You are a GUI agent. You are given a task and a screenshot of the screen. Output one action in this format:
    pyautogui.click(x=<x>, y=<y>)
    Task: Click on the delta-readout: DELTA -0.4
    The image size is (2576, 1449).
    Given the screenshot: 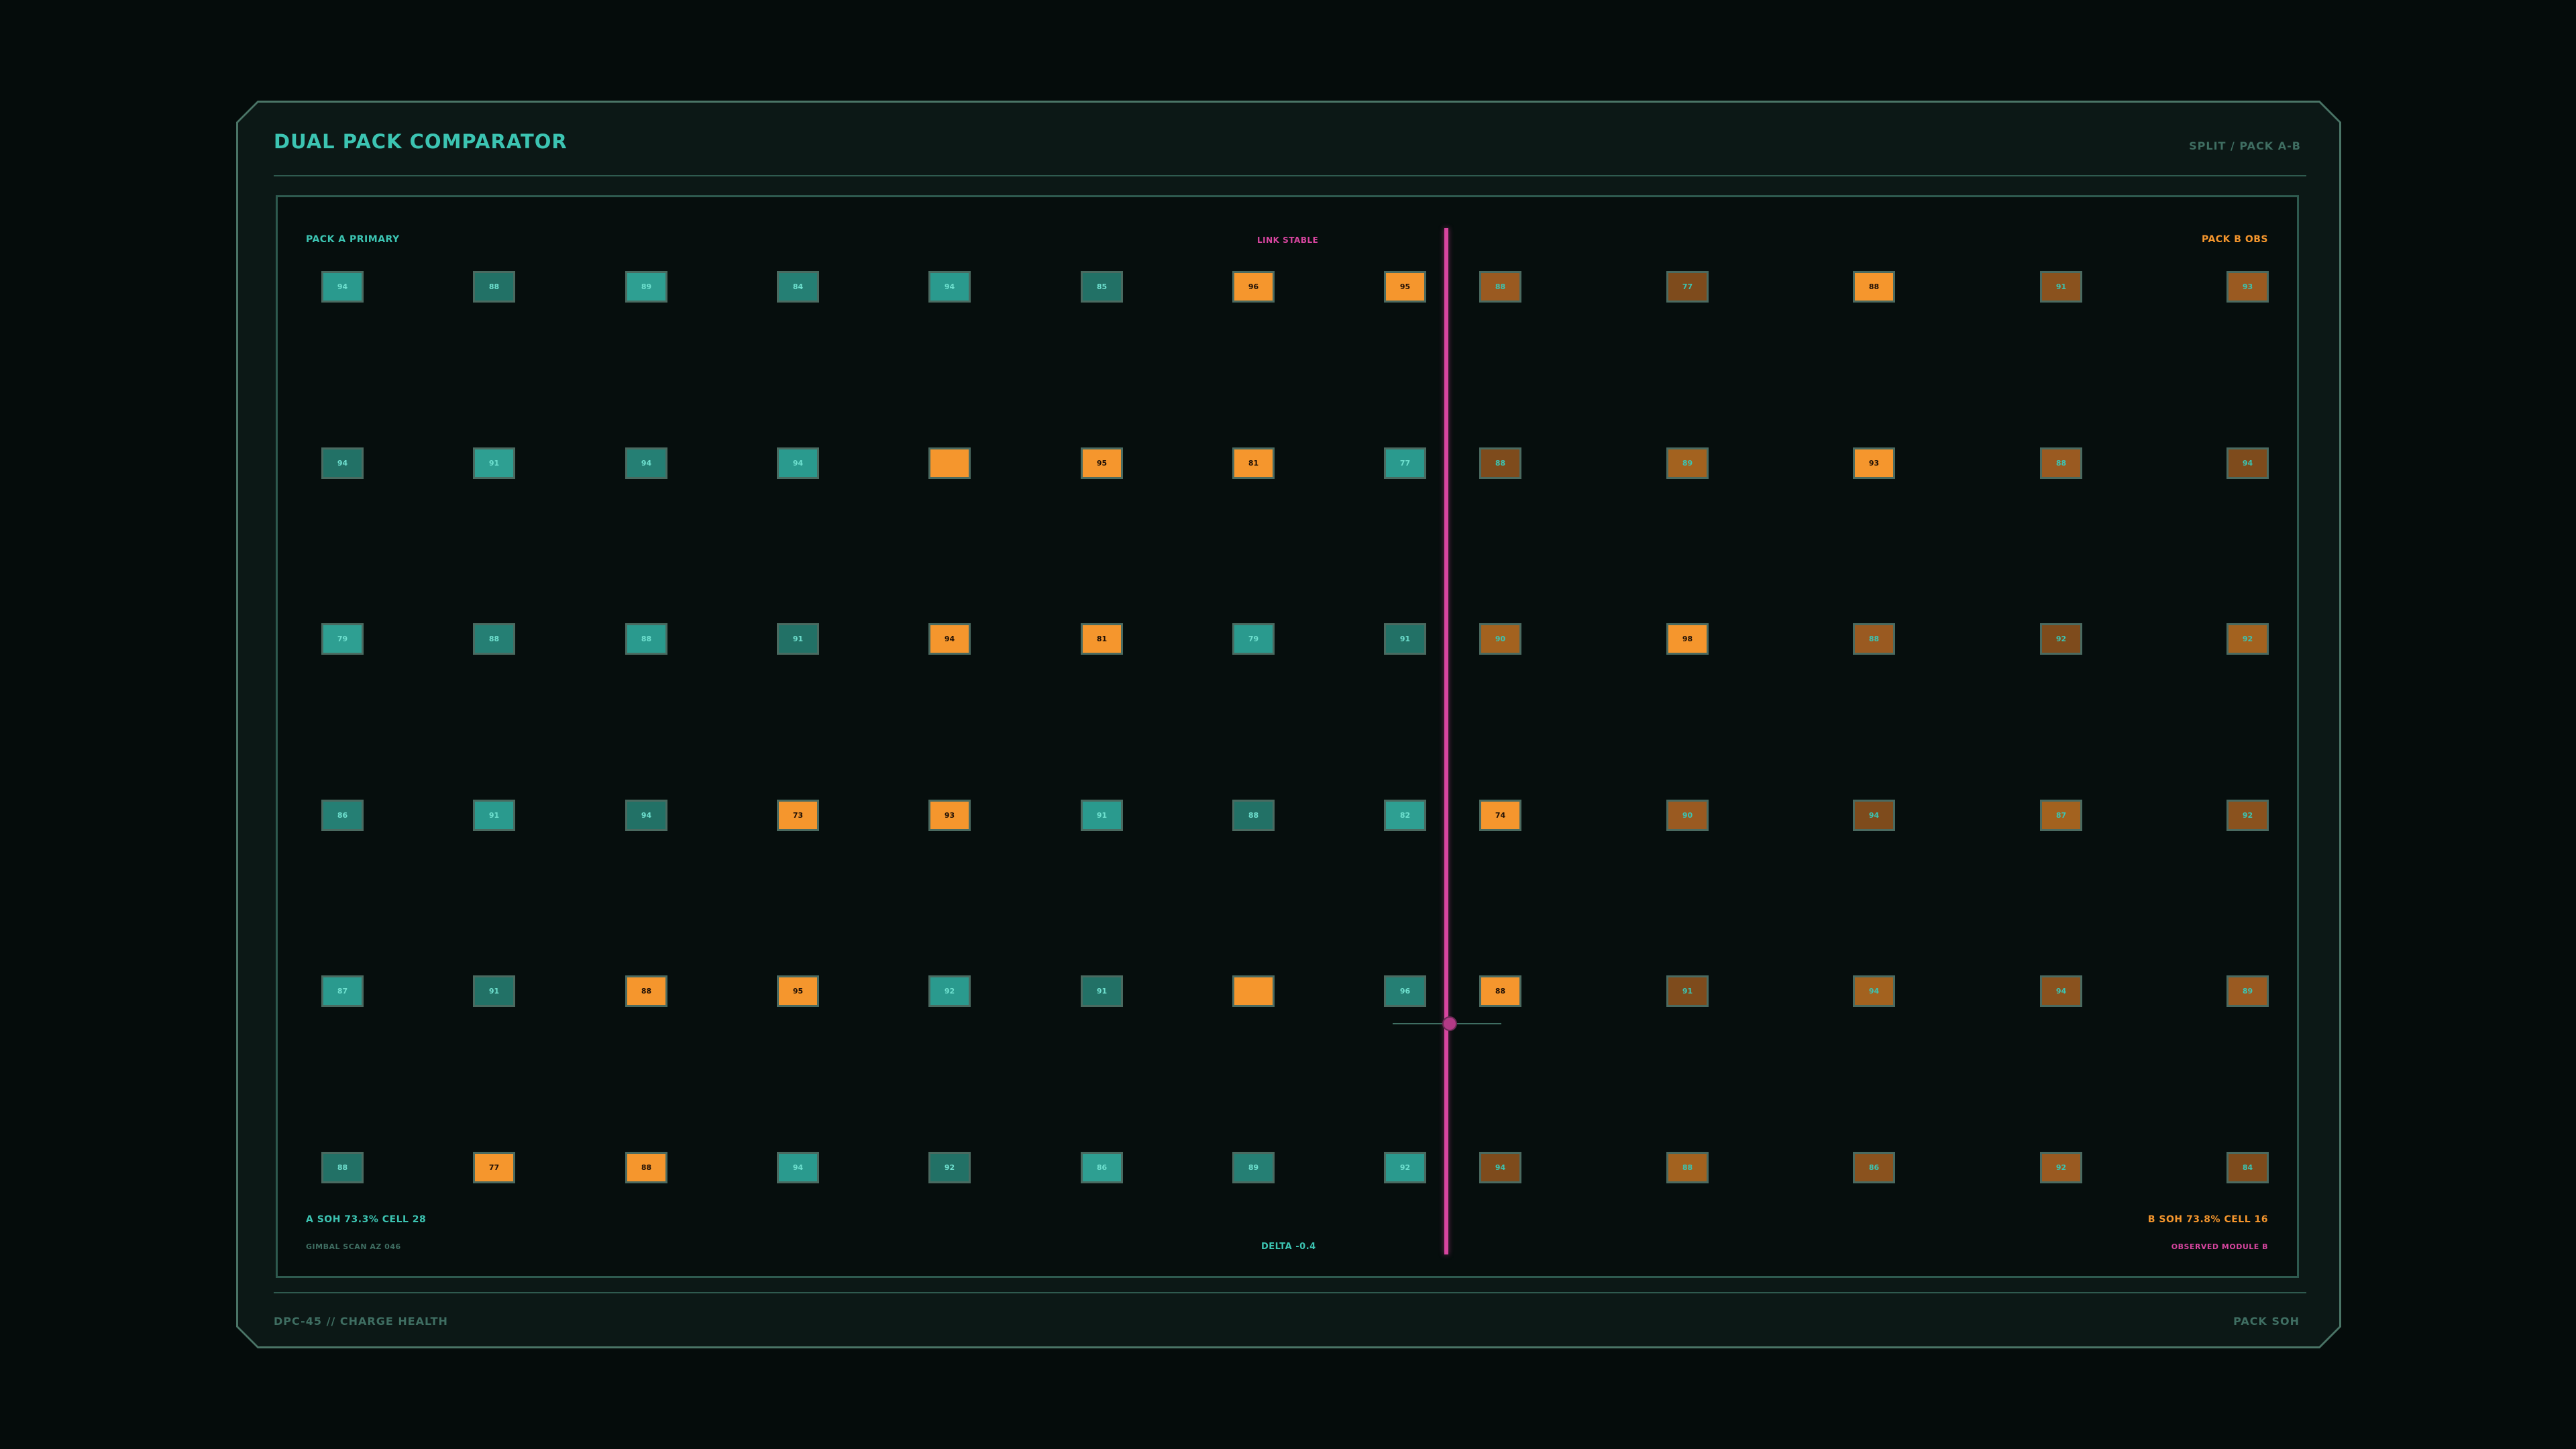 What is the action you would take?
    pyautogui.click(x=1288, y=1247)
    